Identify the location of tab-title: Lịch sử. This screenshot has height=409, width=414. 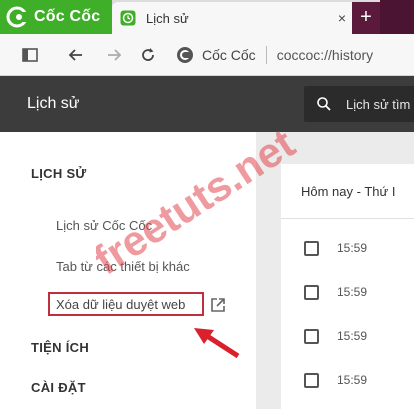
(167, 18).